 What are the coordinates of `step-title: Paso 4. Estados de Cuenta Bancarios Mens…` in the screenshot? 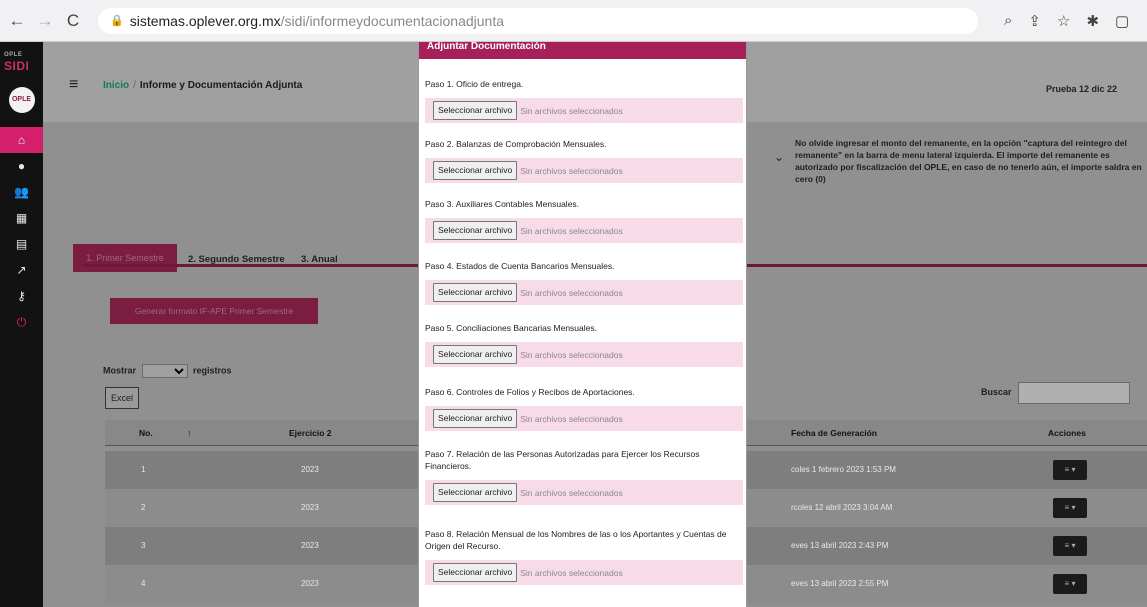 It's located at (520, 266).